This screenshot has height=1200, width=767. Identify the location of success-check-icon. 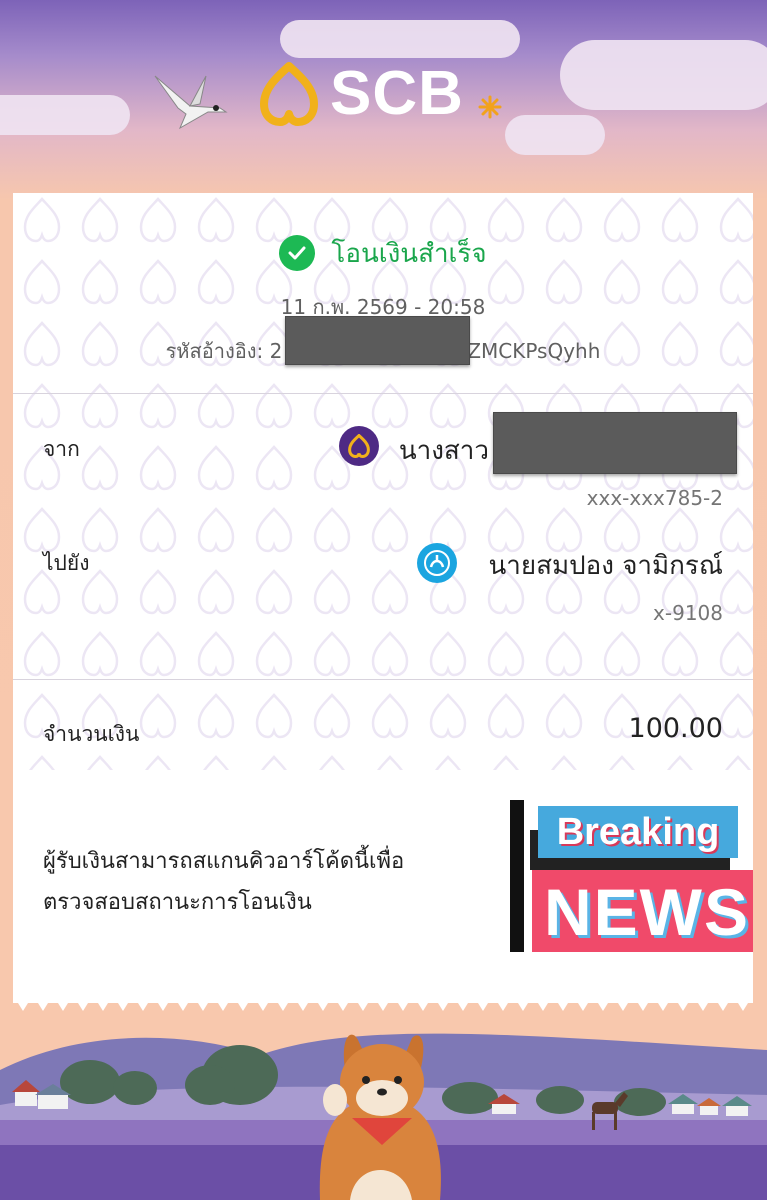
(297, 253).